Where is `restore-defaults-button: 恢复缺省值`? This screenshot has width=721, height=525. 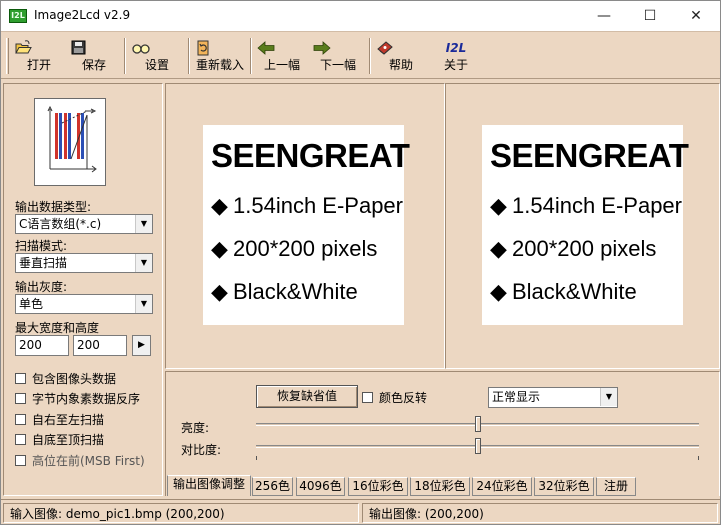 restore-defaults-button: 恢复缺省值 is located at coordinates (307, 396).